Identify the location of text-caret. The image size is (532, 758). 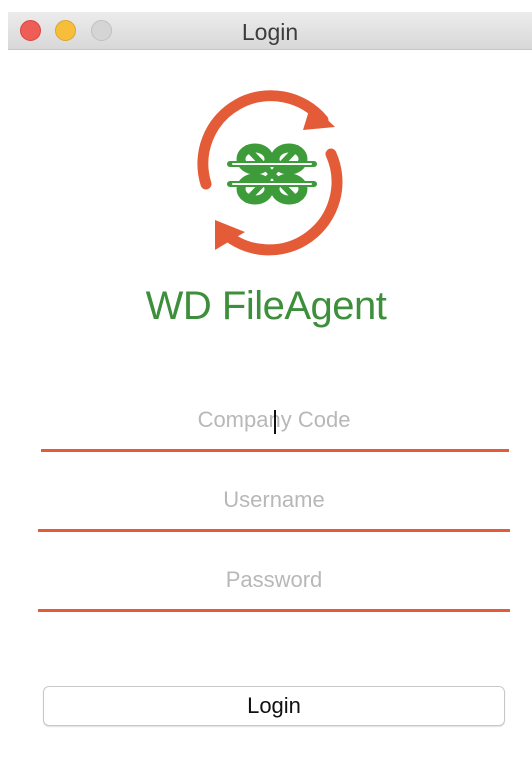
(275, 422).